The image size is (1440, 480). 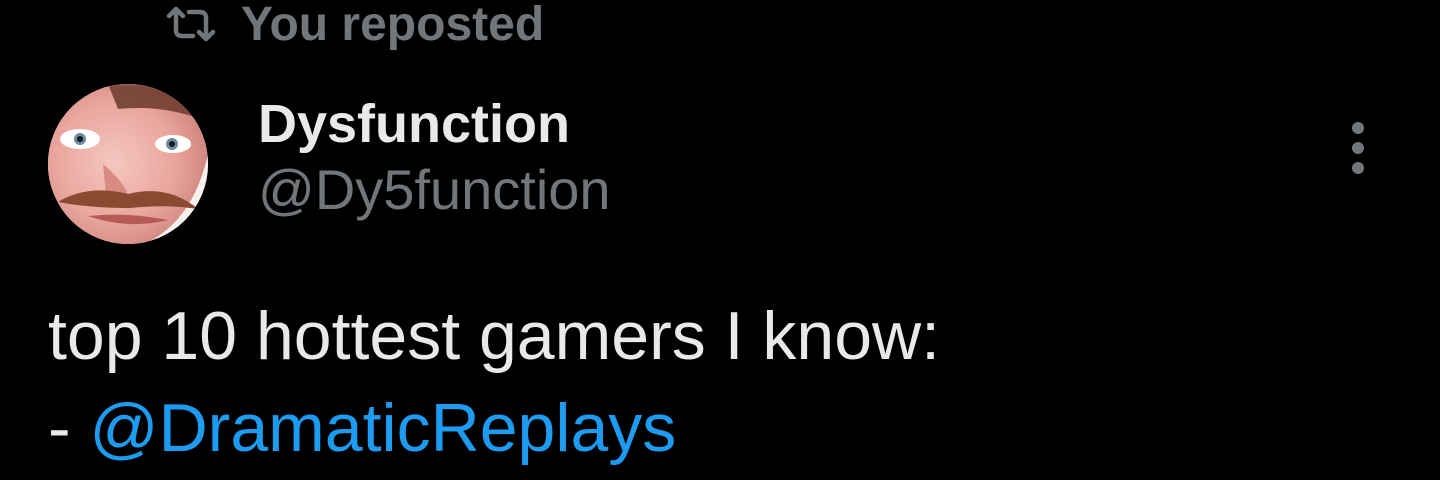 I want to click on tweet-line-1: top 10 hottest gamers I know:, so click(x=494, y=336).